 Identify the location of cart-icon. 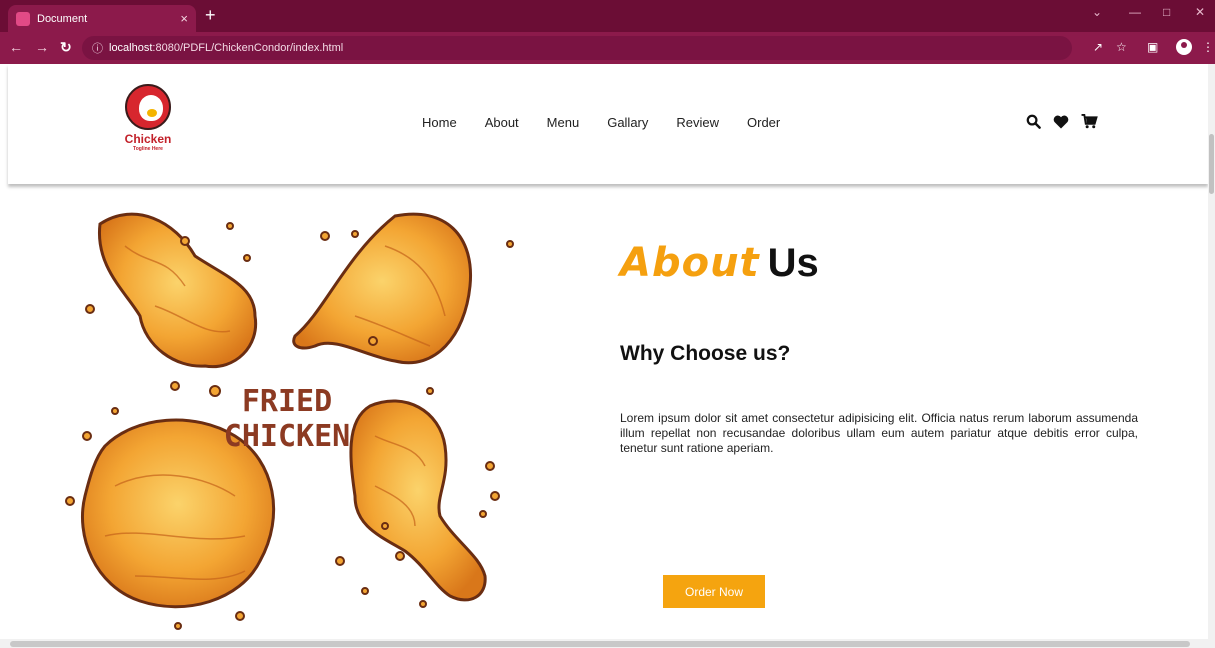
(1089, 121).